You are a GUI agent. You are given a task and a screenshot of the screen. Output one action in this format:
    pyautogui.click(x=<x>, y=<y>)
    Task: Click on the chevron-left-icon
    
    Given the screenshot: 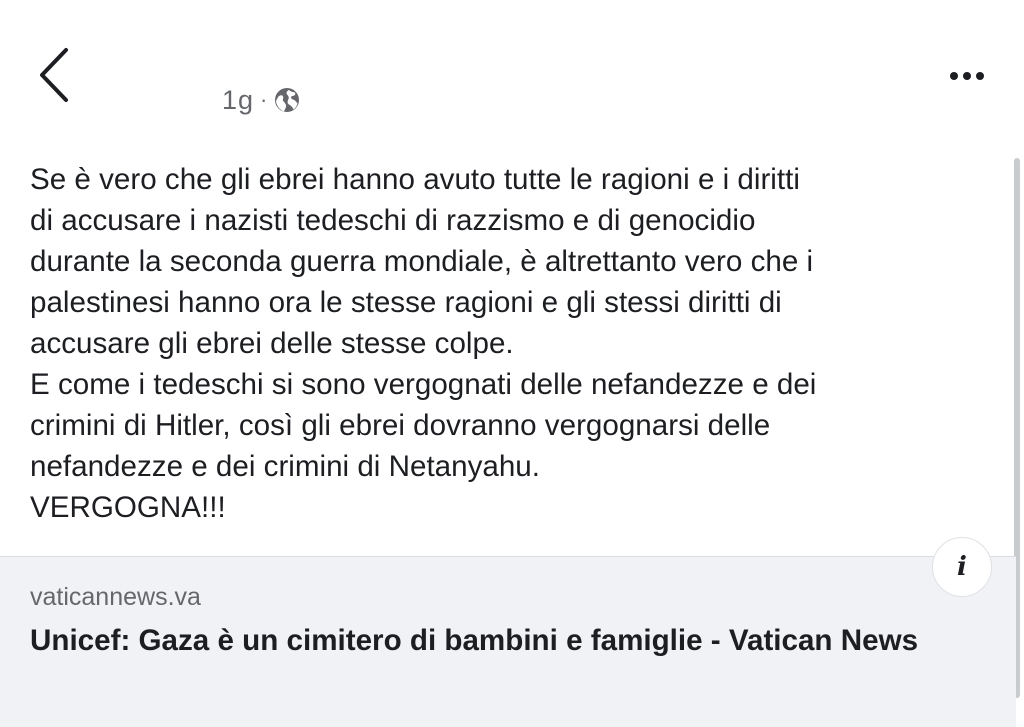 What is the action you would take?
    pyautogui.click(x=54, y=75)
    